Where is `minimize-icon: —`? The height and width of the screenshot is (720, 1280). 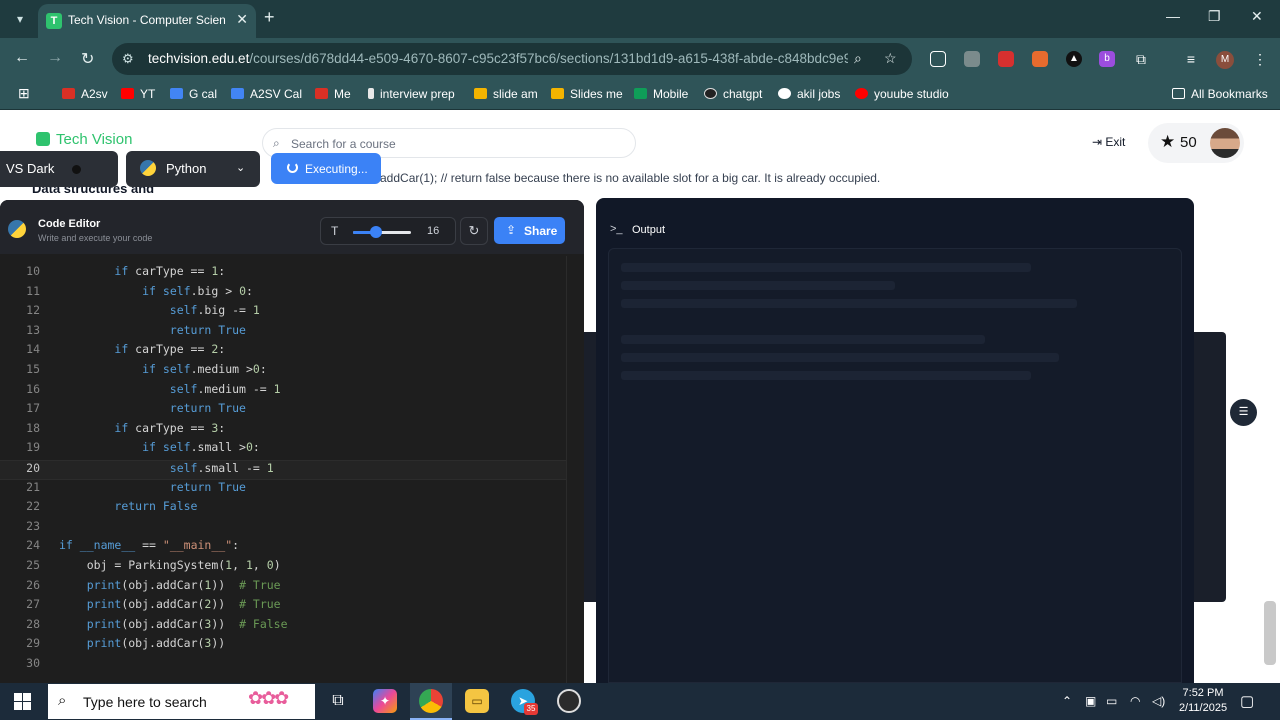 minimize-icon: — is located at coordinates (1173, 16).